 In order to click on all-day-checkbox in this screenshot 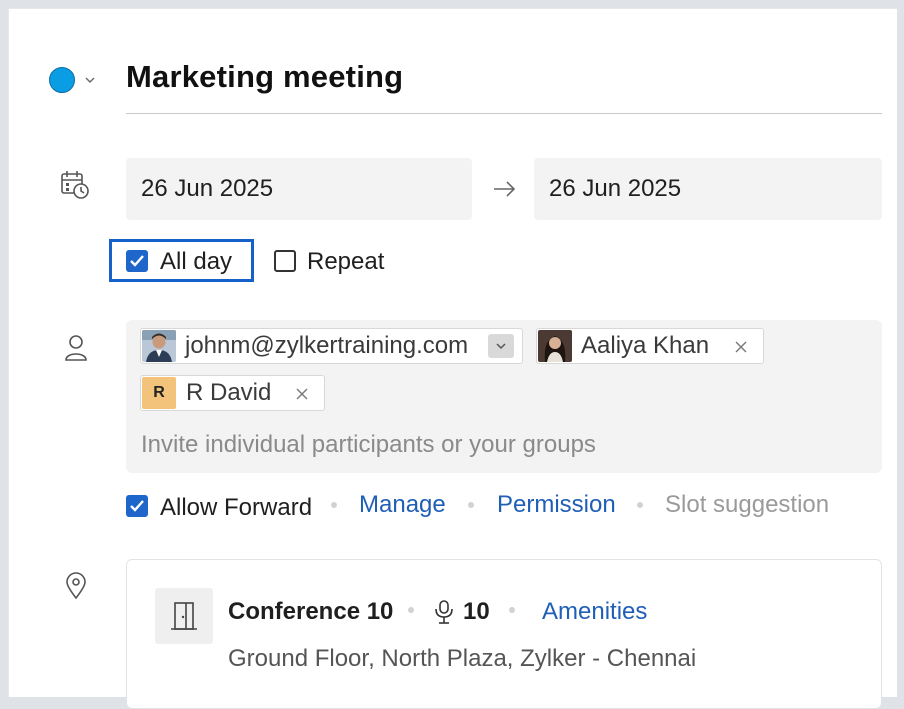, I will do `click(137, 261)`.